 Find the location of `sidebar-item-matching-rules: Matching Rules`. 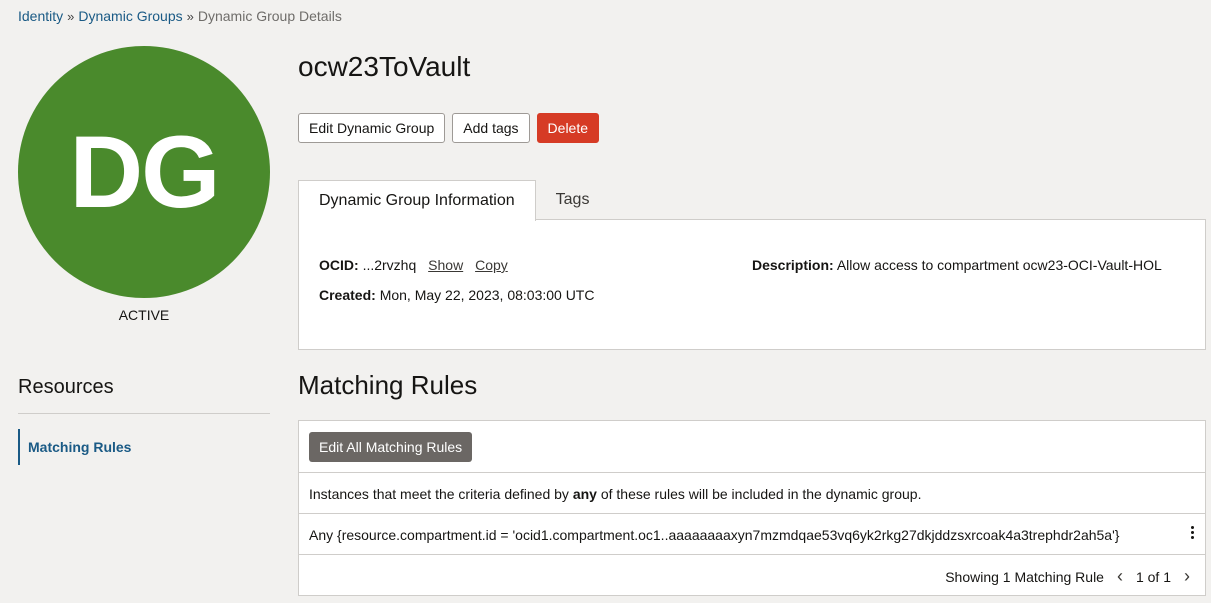

sidebar-item-matching-rules: Matching Rules is located at coordinates (118, 447).